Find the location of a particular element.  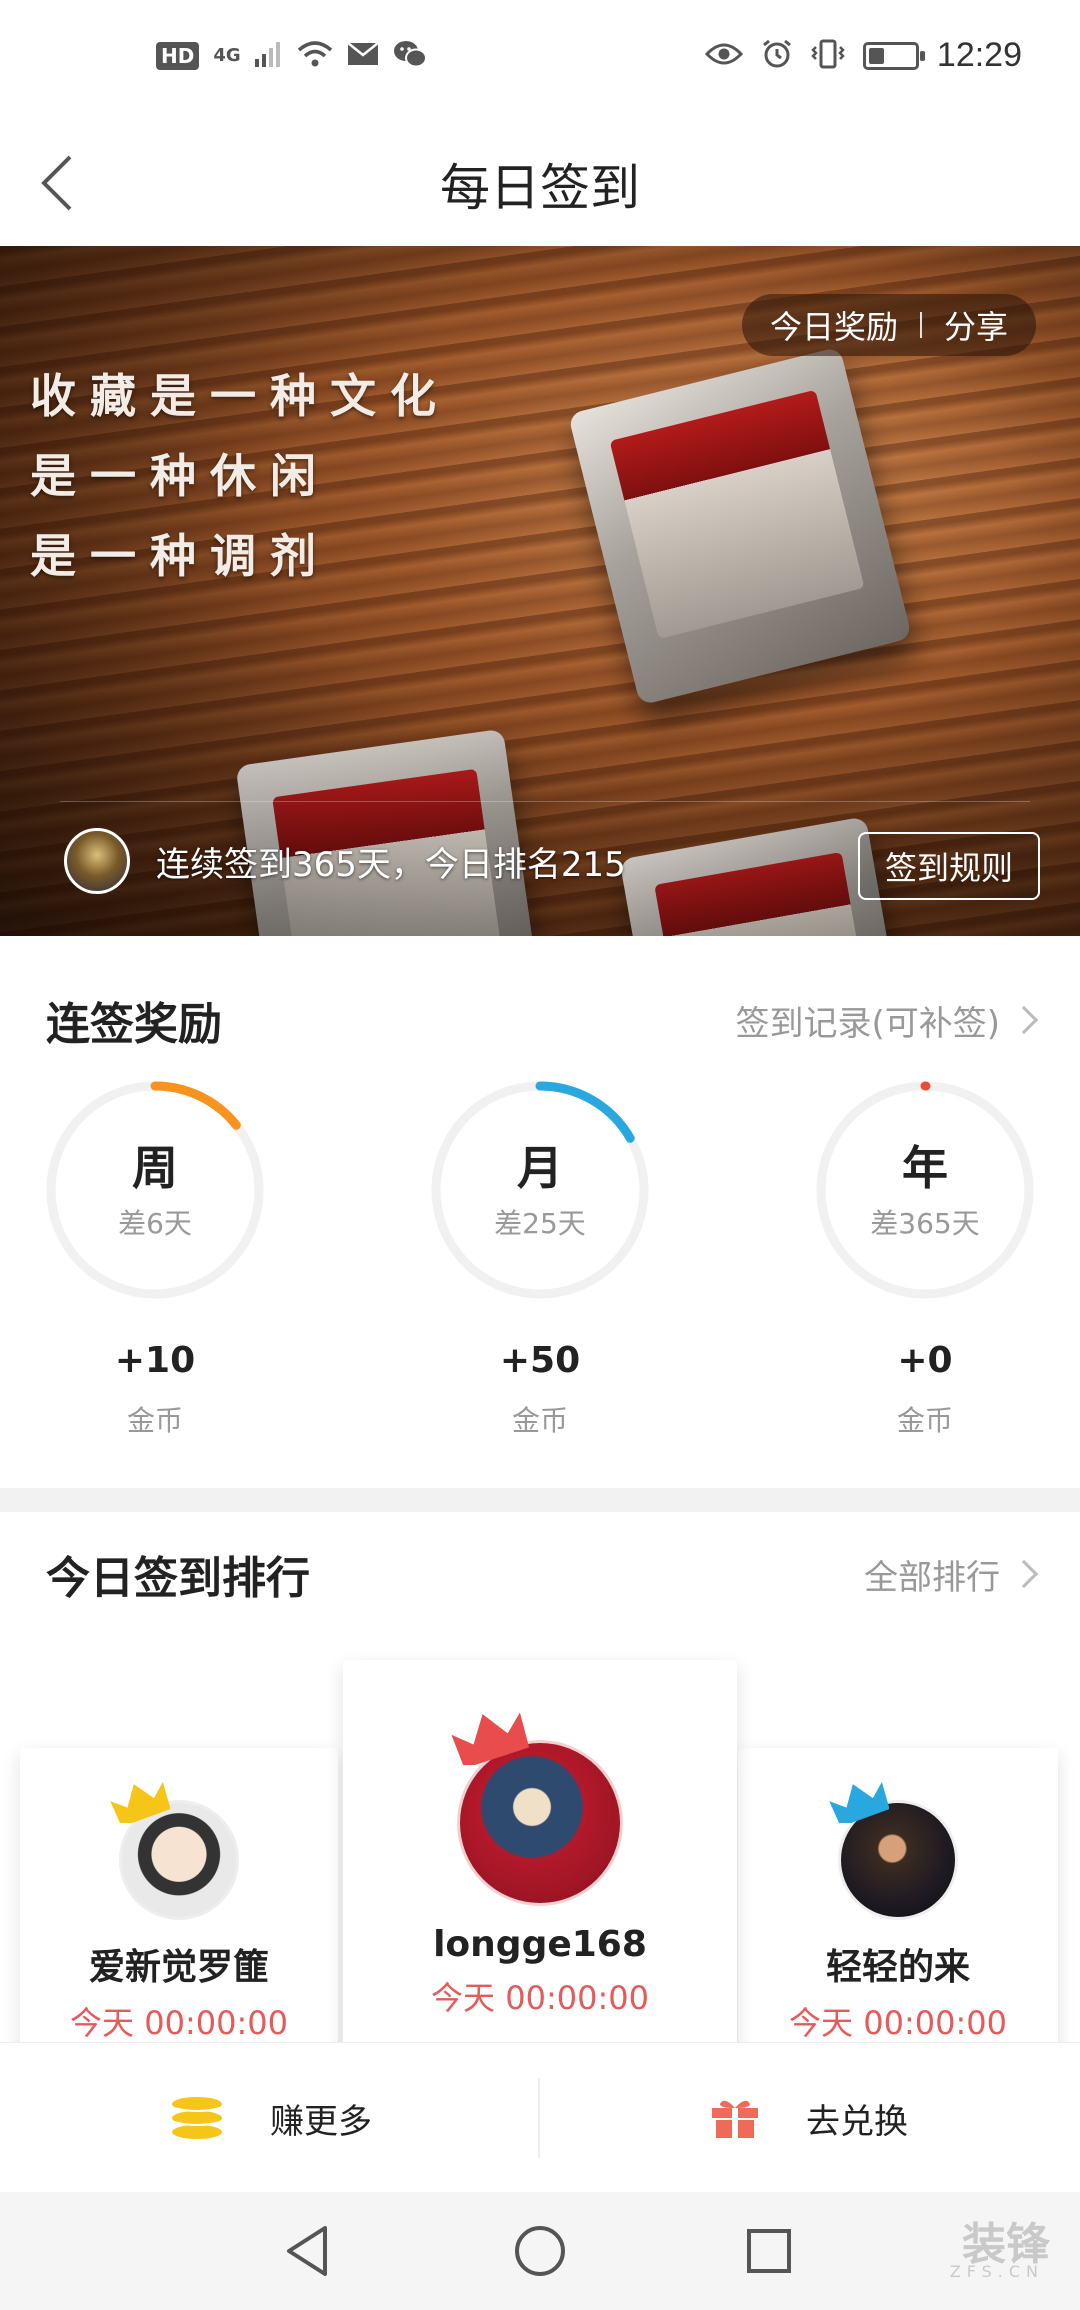

podium-first: longge168 今天 00:00:00 is located at coordinates (540, 1851).